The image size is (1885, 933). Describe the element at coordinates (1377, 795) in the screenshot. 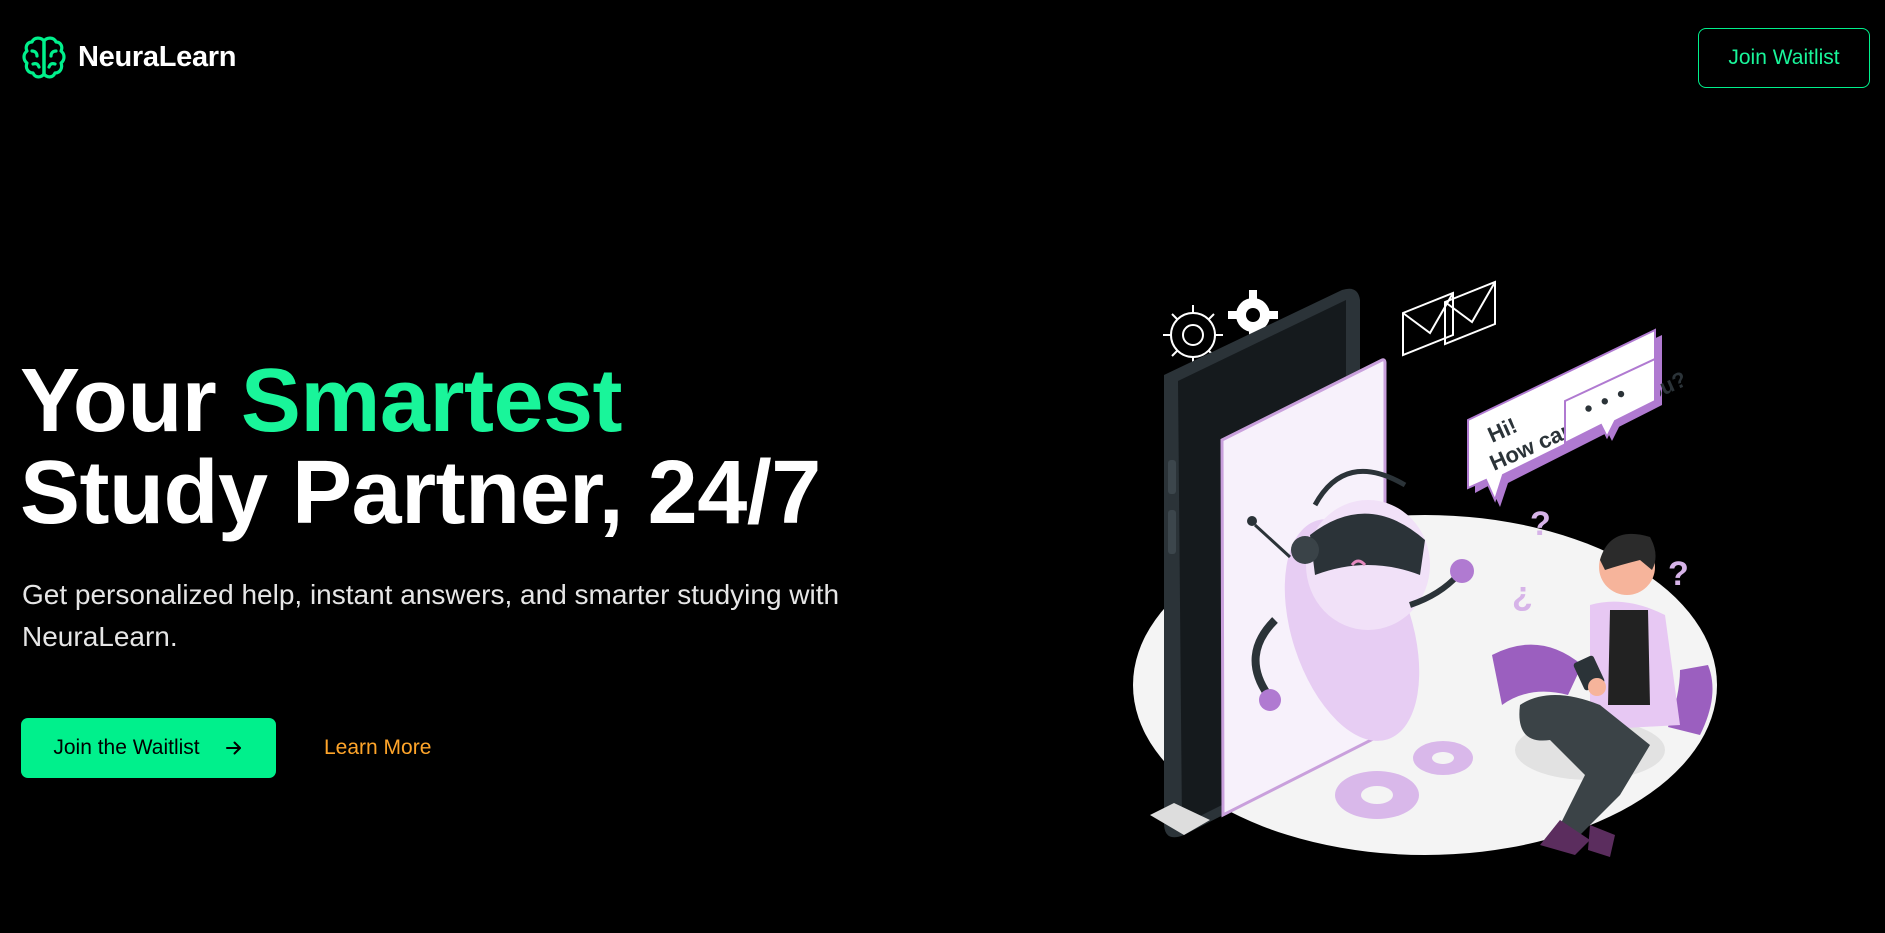

I see `gear-purple-large-icon` at that location.